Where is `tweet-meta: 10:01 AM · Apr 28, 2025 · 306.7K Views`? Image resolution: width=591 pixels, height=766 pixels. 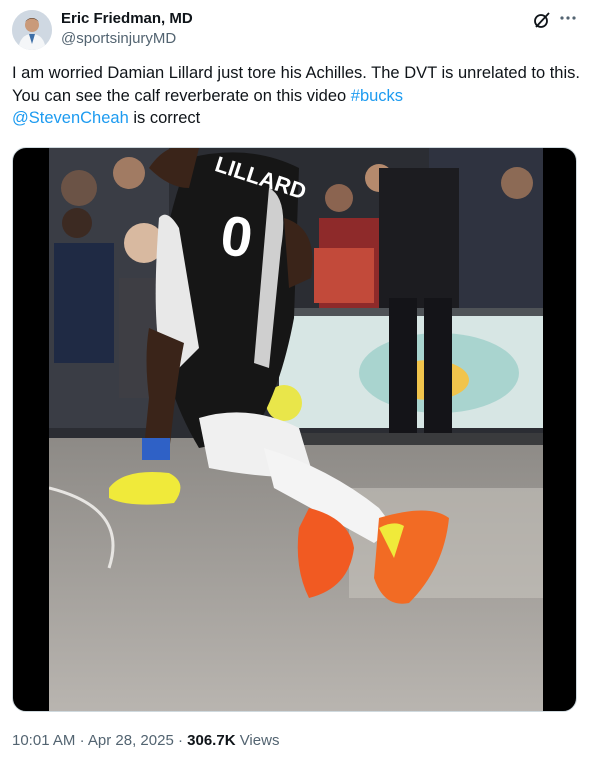
tweet-meta: 10:01 AM · Apr 28, 2025 · 306.7K Views is located at coordinates (145, 741).